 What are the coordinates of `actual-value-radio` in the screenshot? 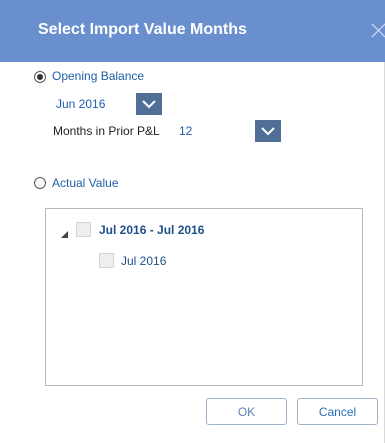 It's located at (40, 183).